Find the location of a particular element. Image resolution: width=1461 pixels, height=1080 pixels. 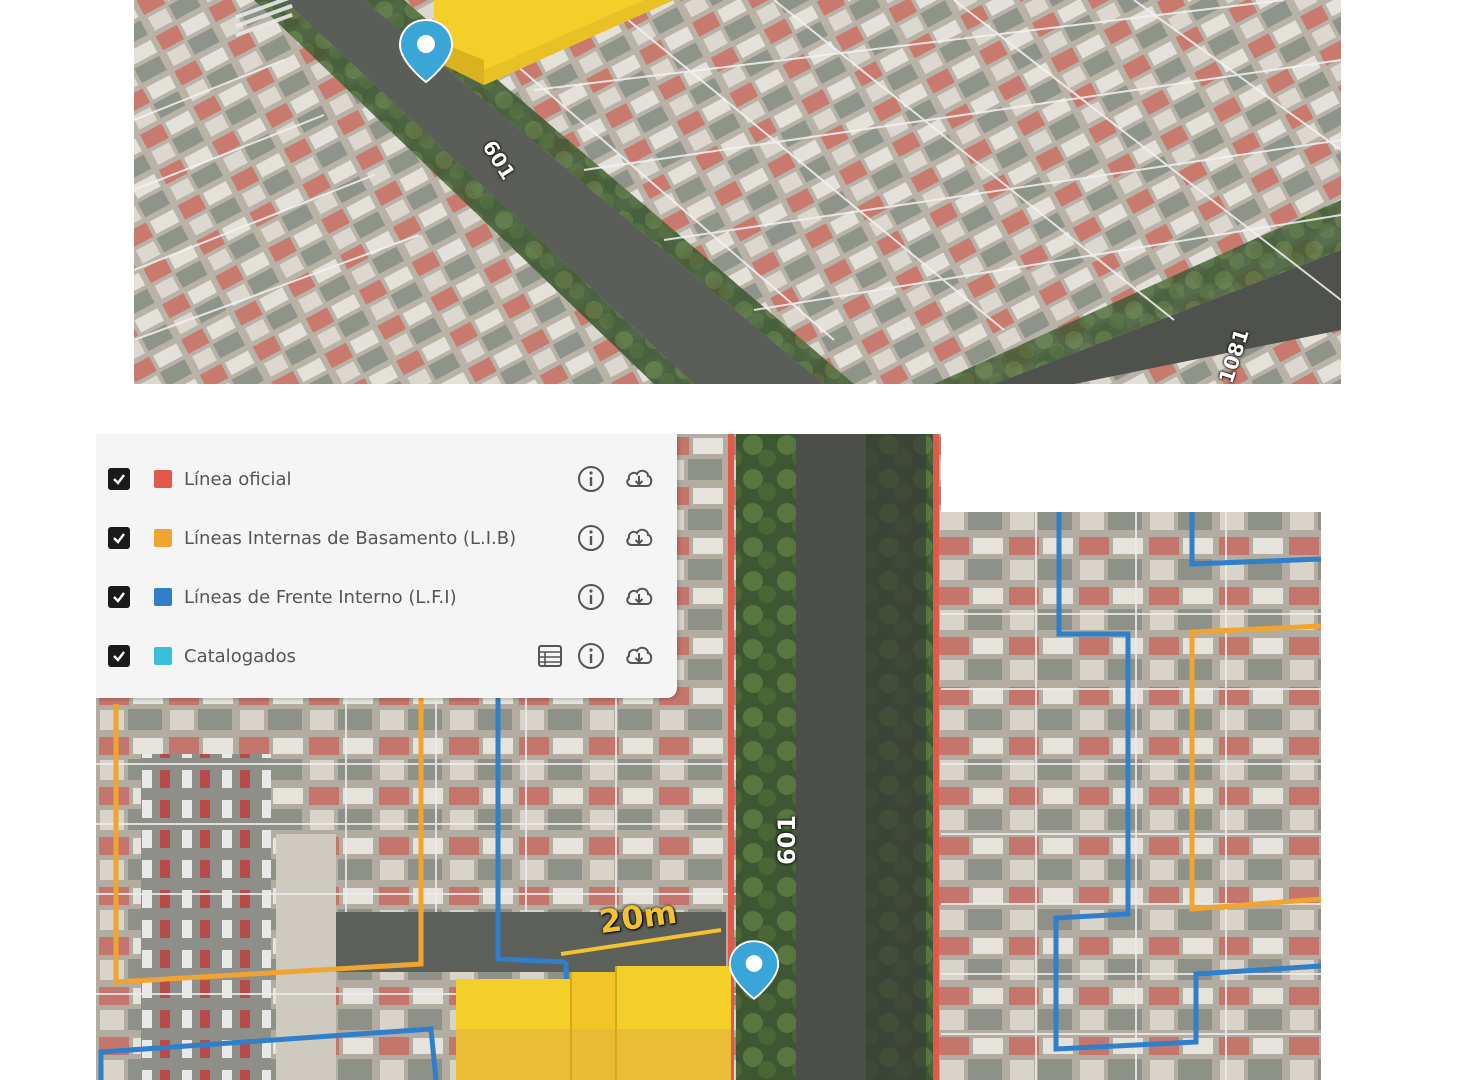

road-label-601: 601 is located at coordinates (787, 840).